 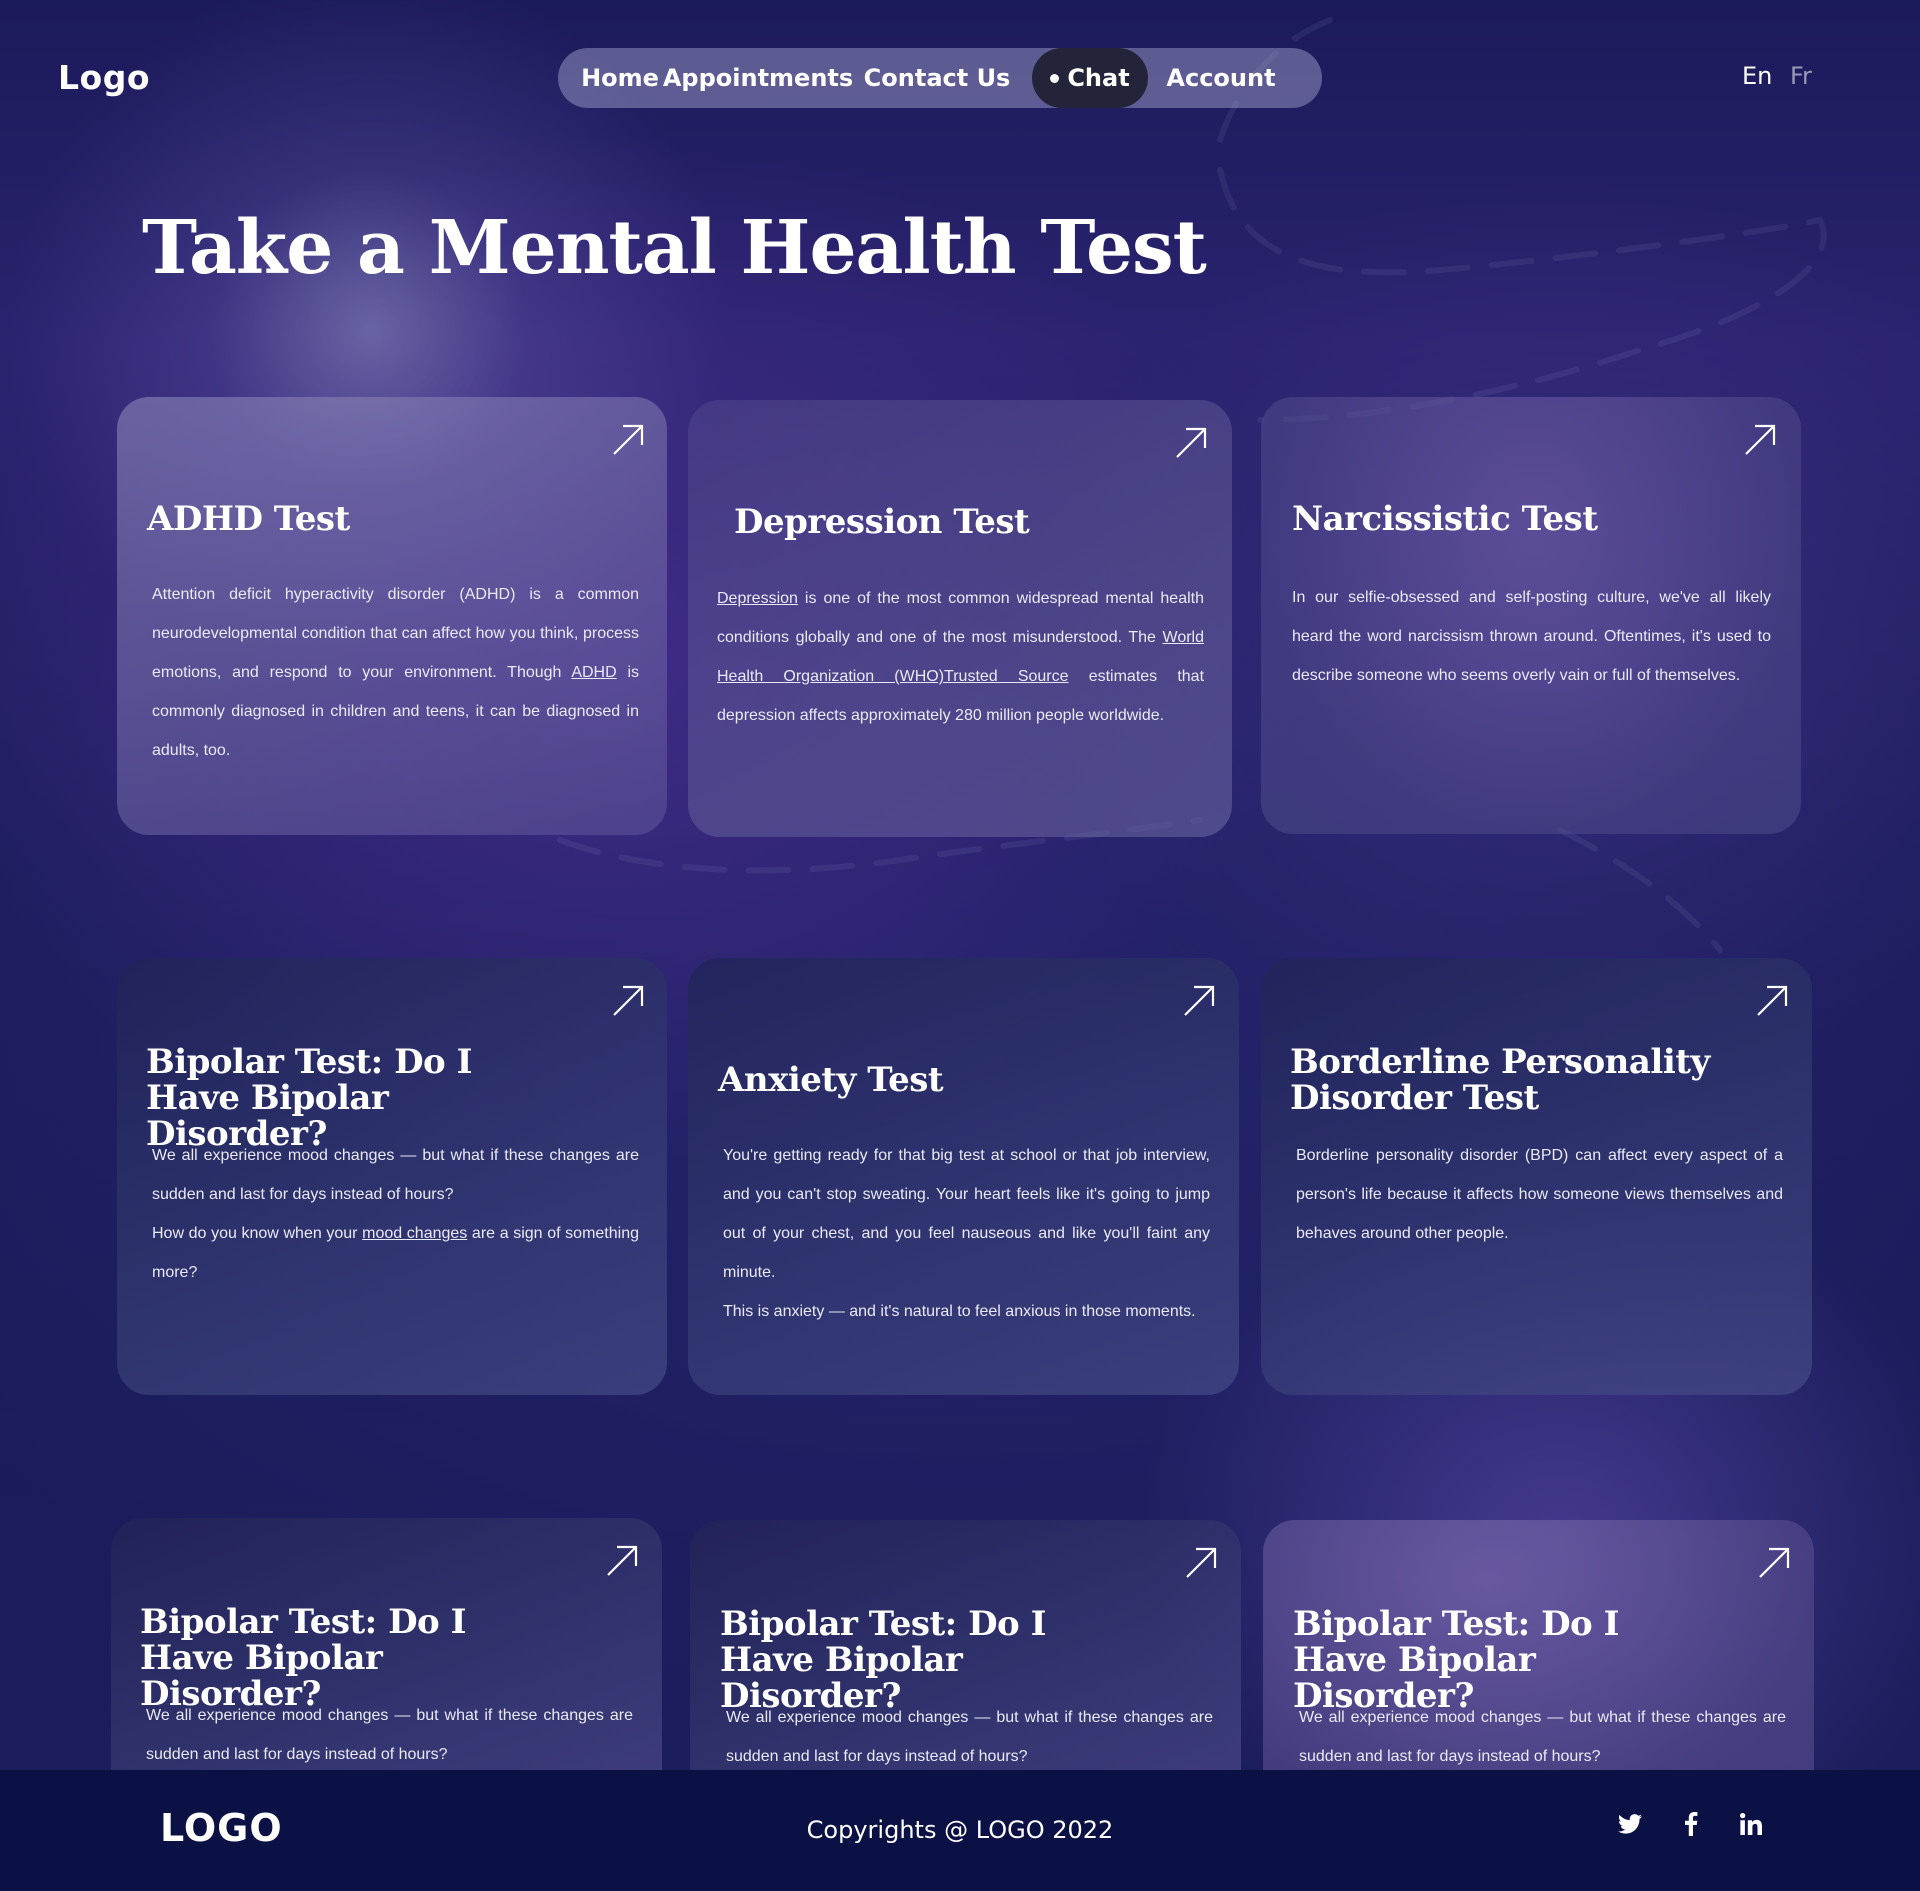 What do you see at coordinates (758, 78) in the screenshot?
I see `nav-appointments: Appointments` at bounding box center [758, 78].